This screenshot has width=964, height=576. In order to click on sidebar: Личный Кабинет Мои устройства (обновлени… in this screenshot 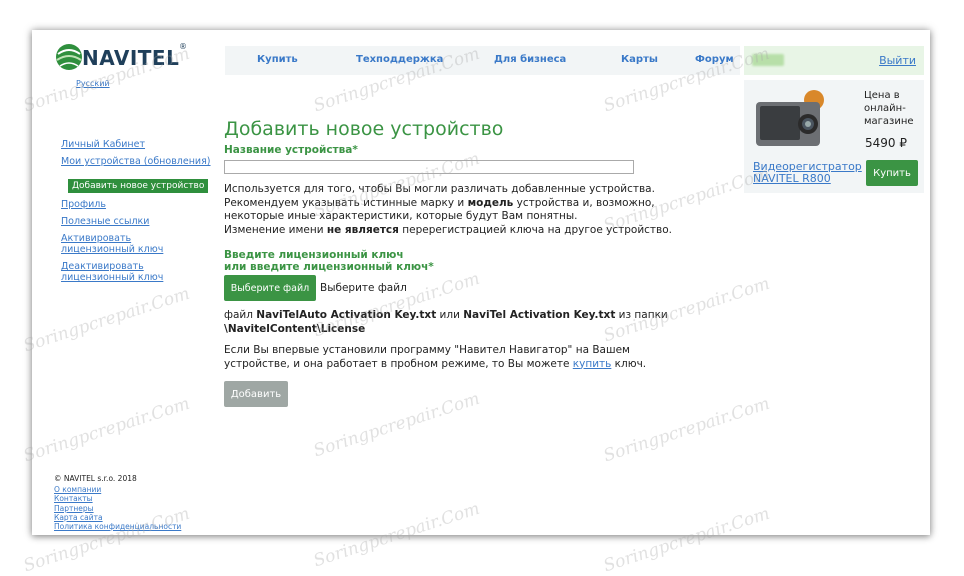, I will do `click(141, 214)`.